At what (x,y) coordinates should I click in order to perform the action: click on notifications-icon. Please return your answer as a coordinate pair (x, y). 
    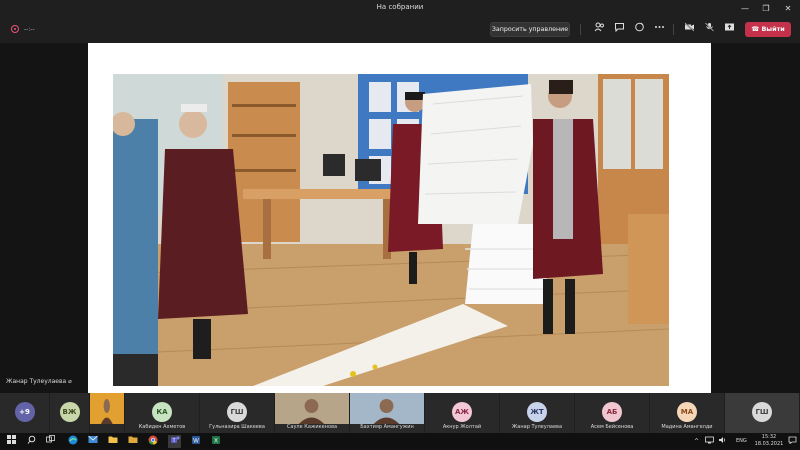
    Looking at the image, I should click on (792, 441).